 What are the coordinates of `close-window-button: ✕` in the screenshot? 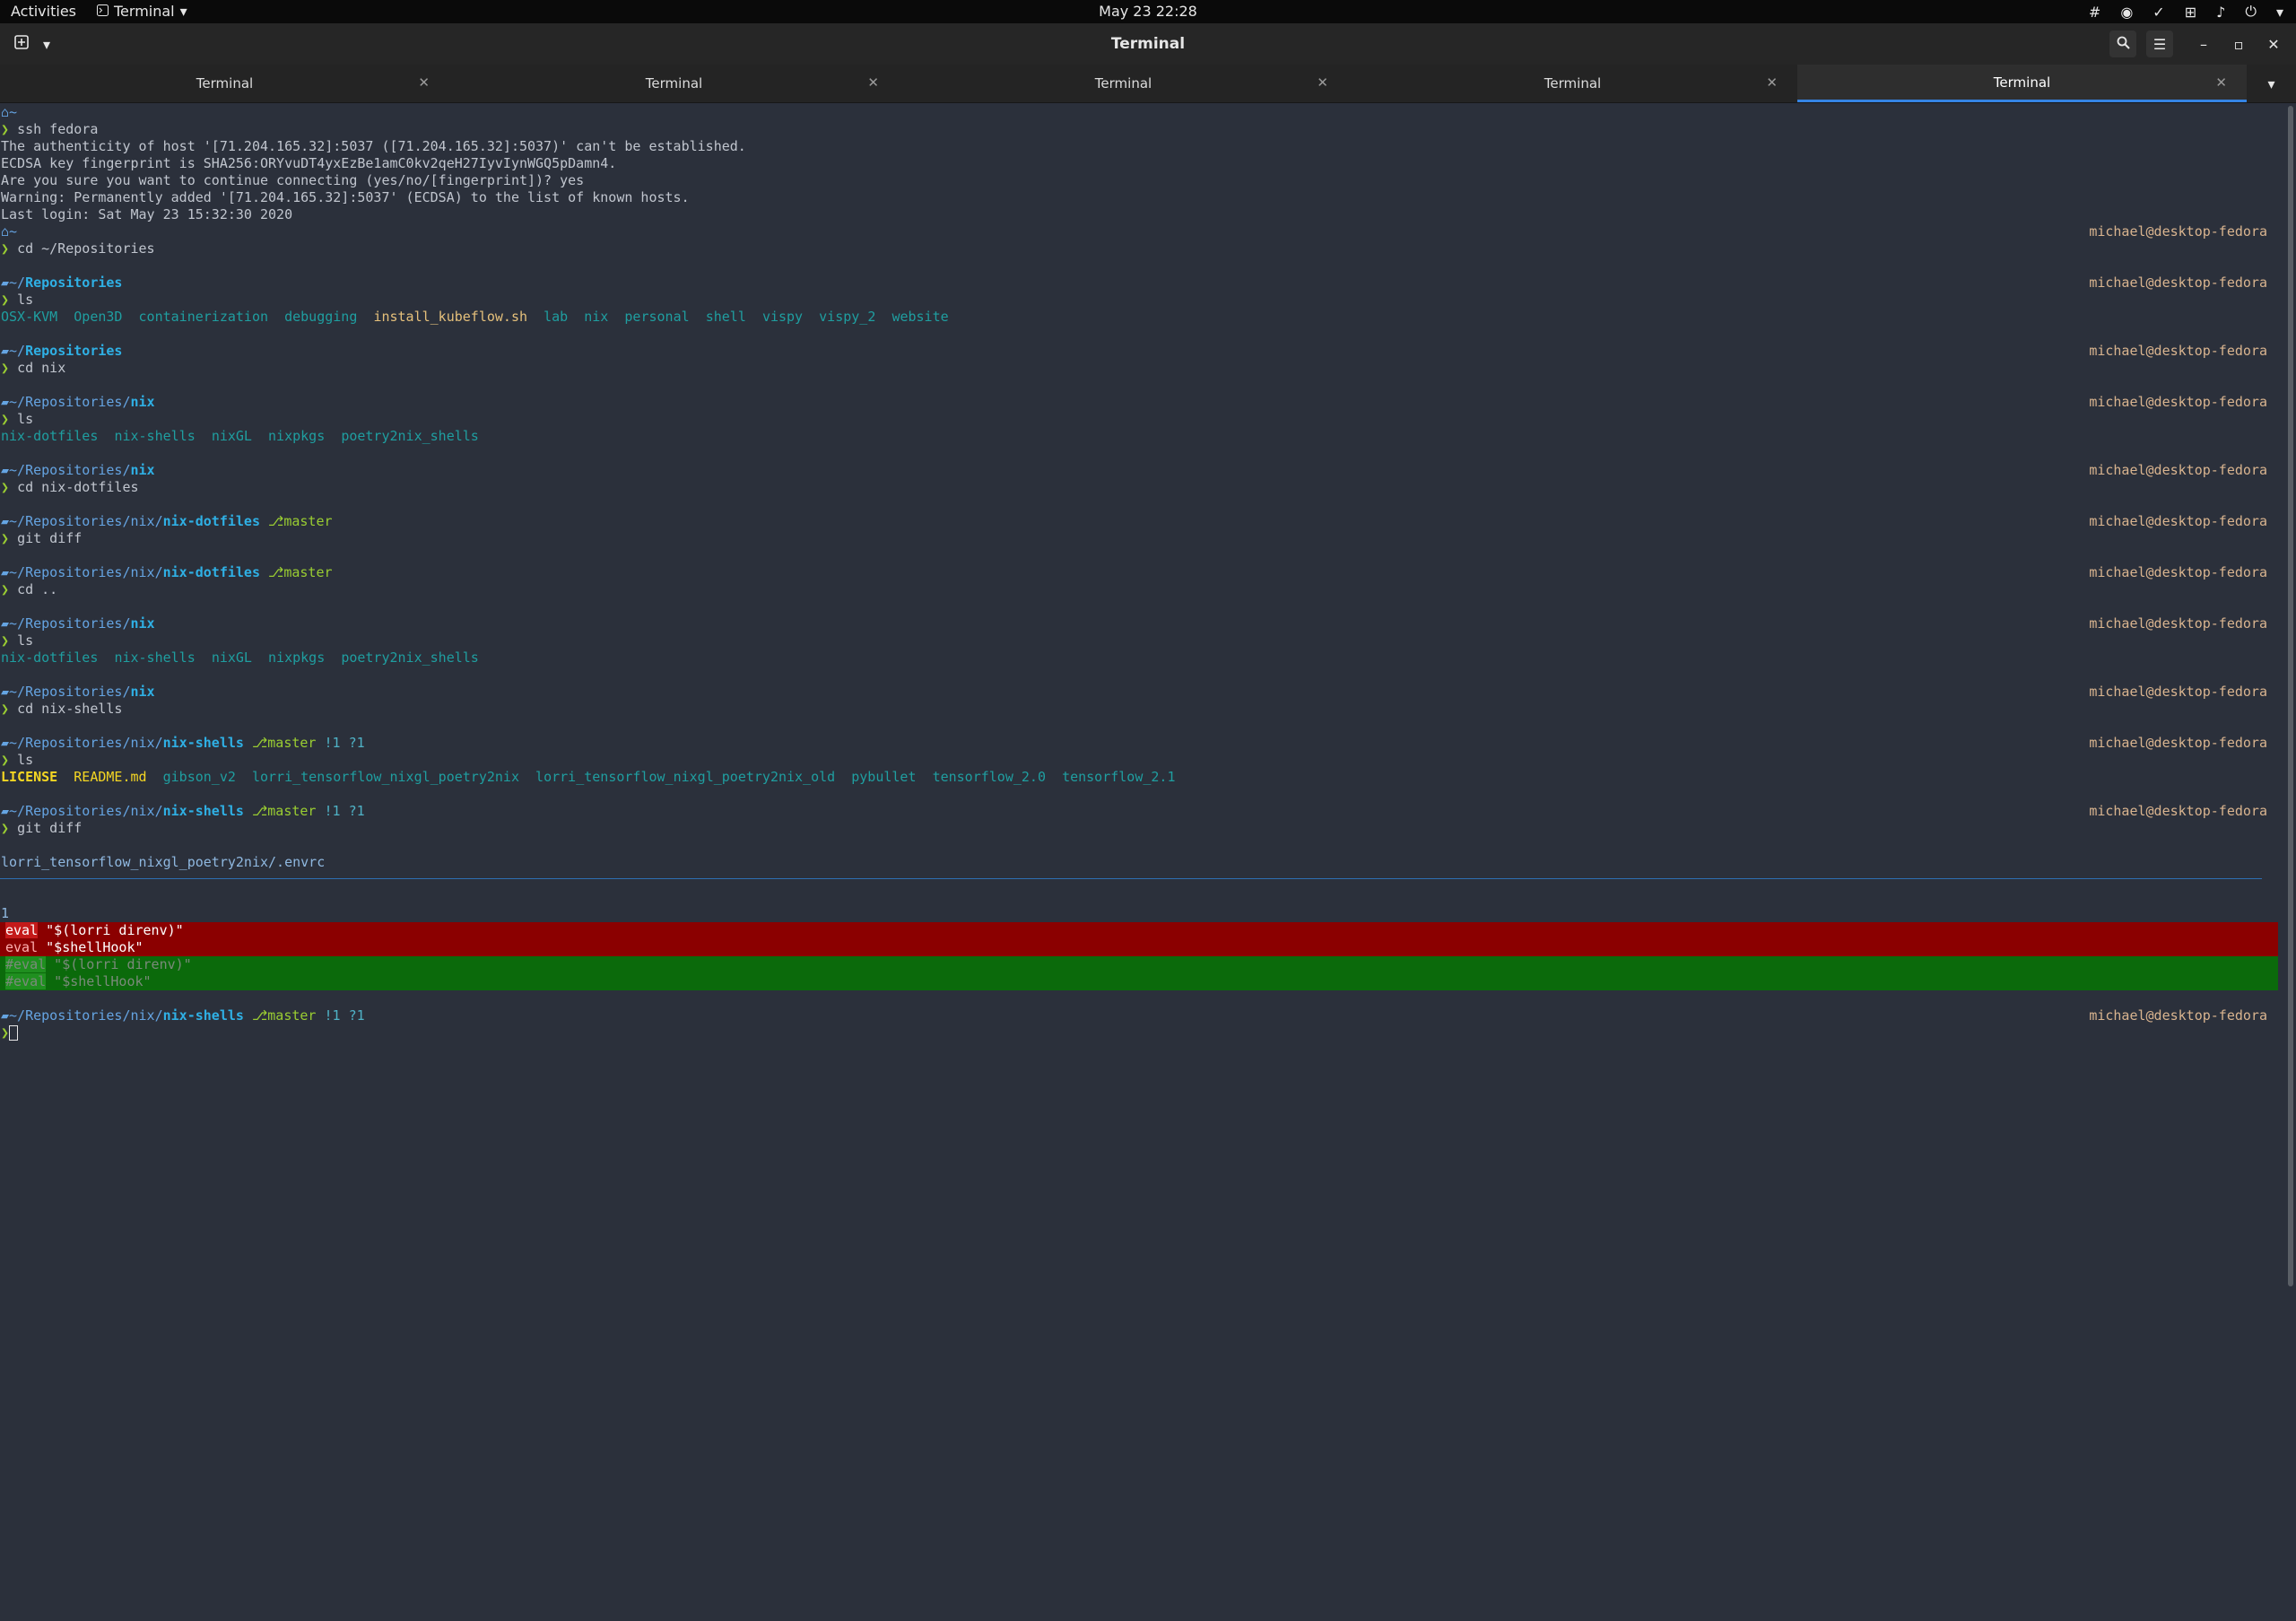 It's located at (2273, 44).